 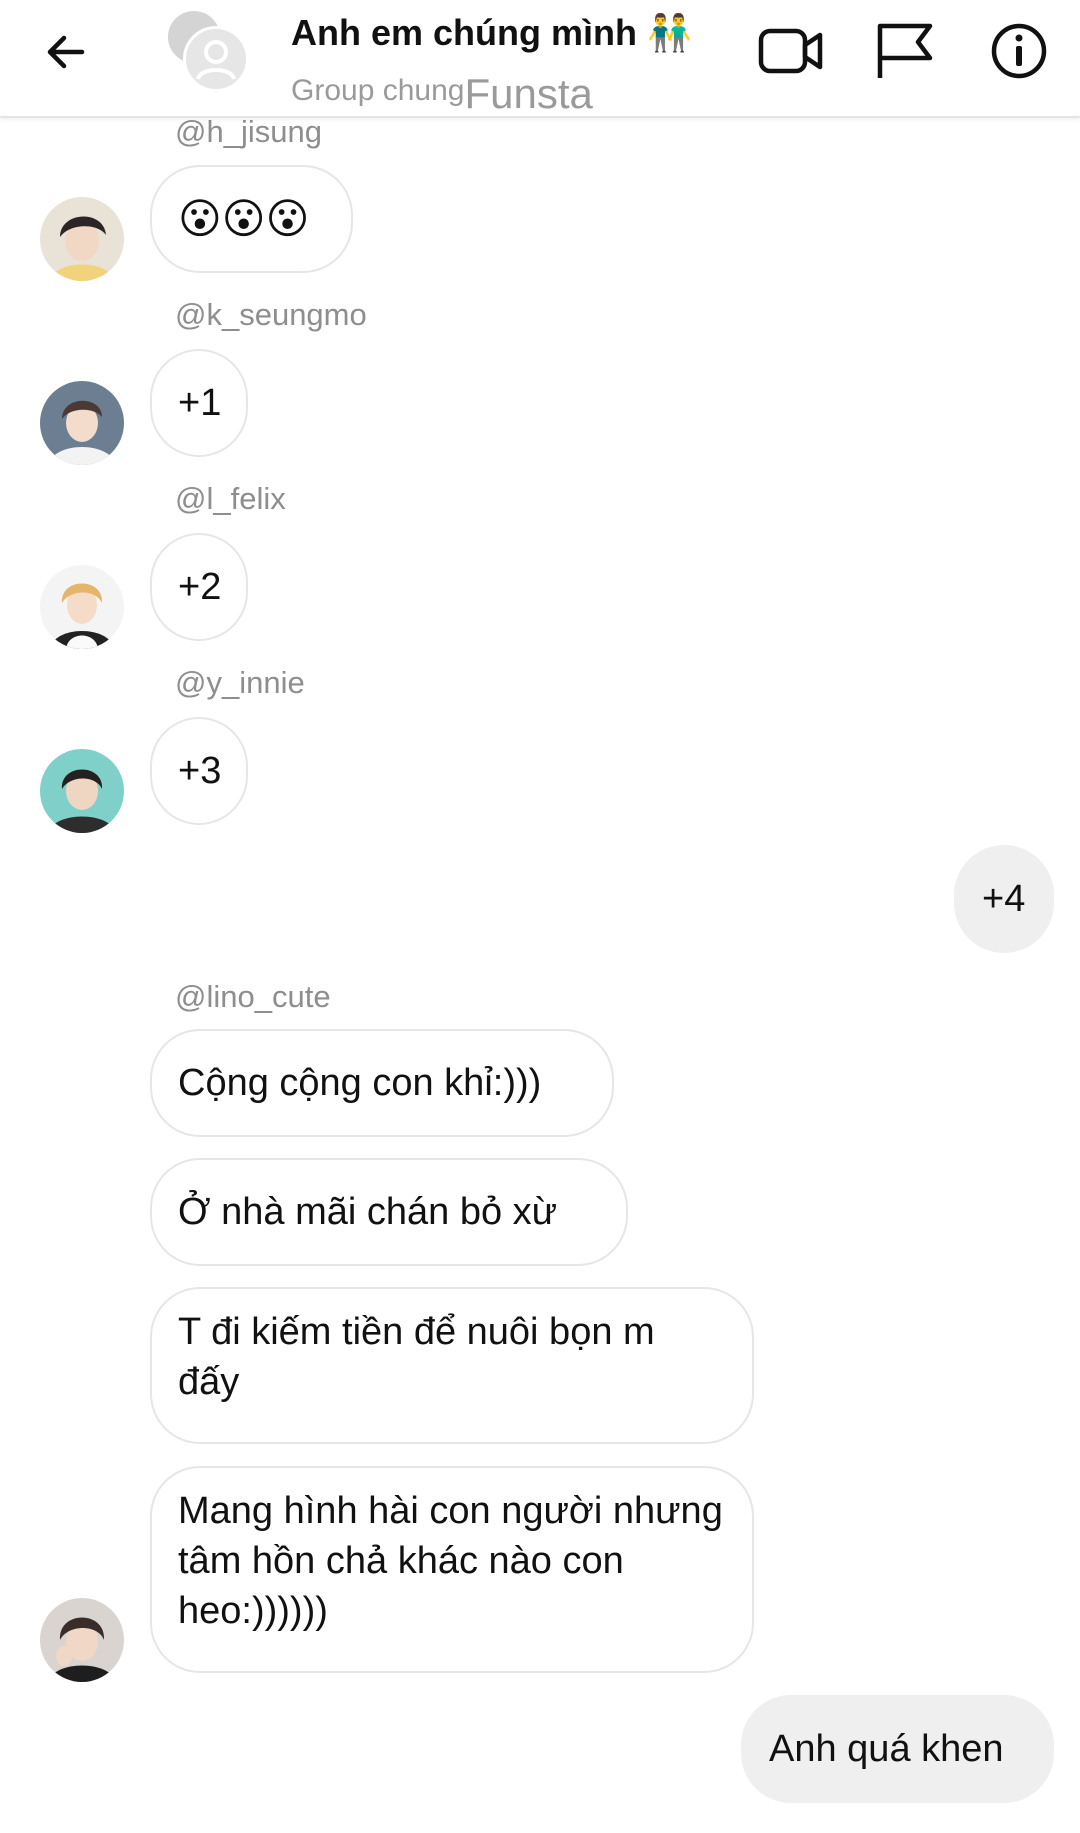 I want to click on back-button, so click(x=66, y=52).